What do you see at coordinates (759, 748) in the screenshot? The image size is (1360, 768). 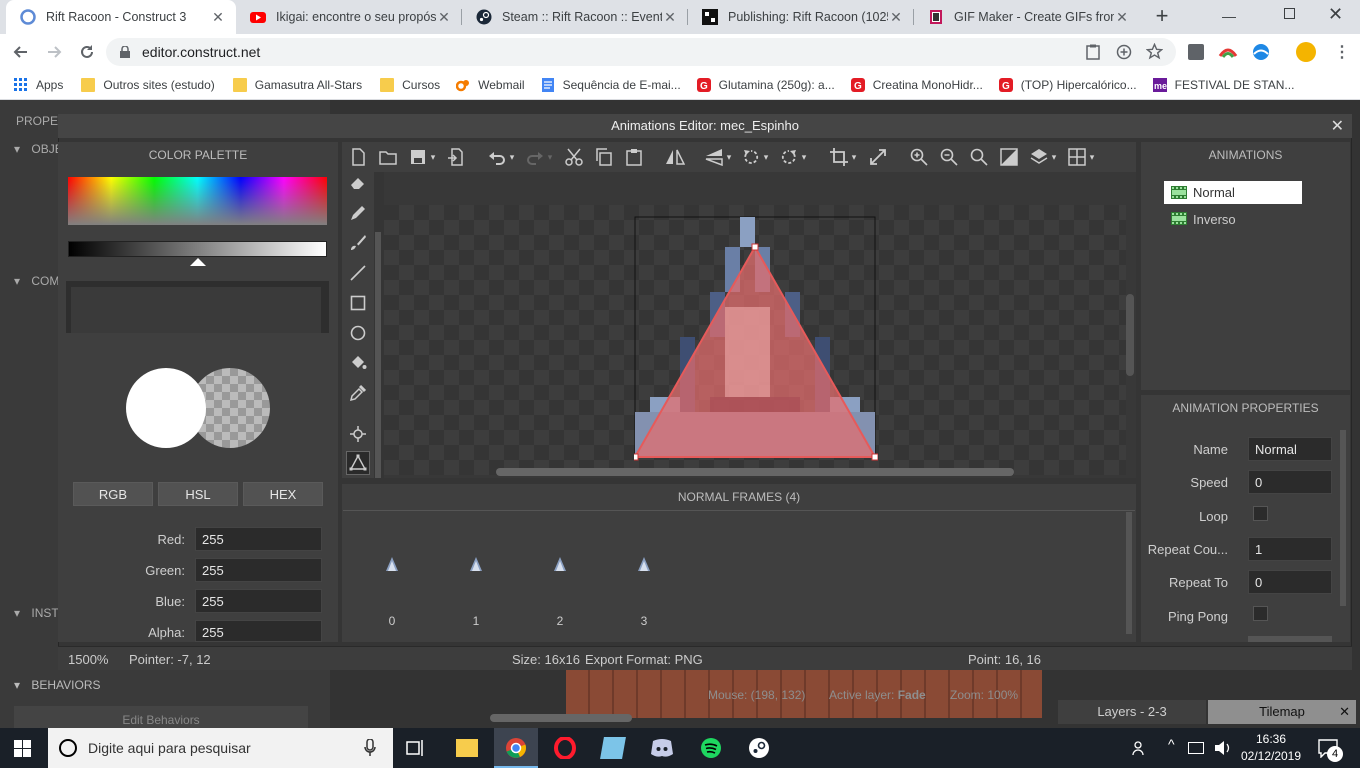 I see `steam-icon` at bounding box center [759, 748].